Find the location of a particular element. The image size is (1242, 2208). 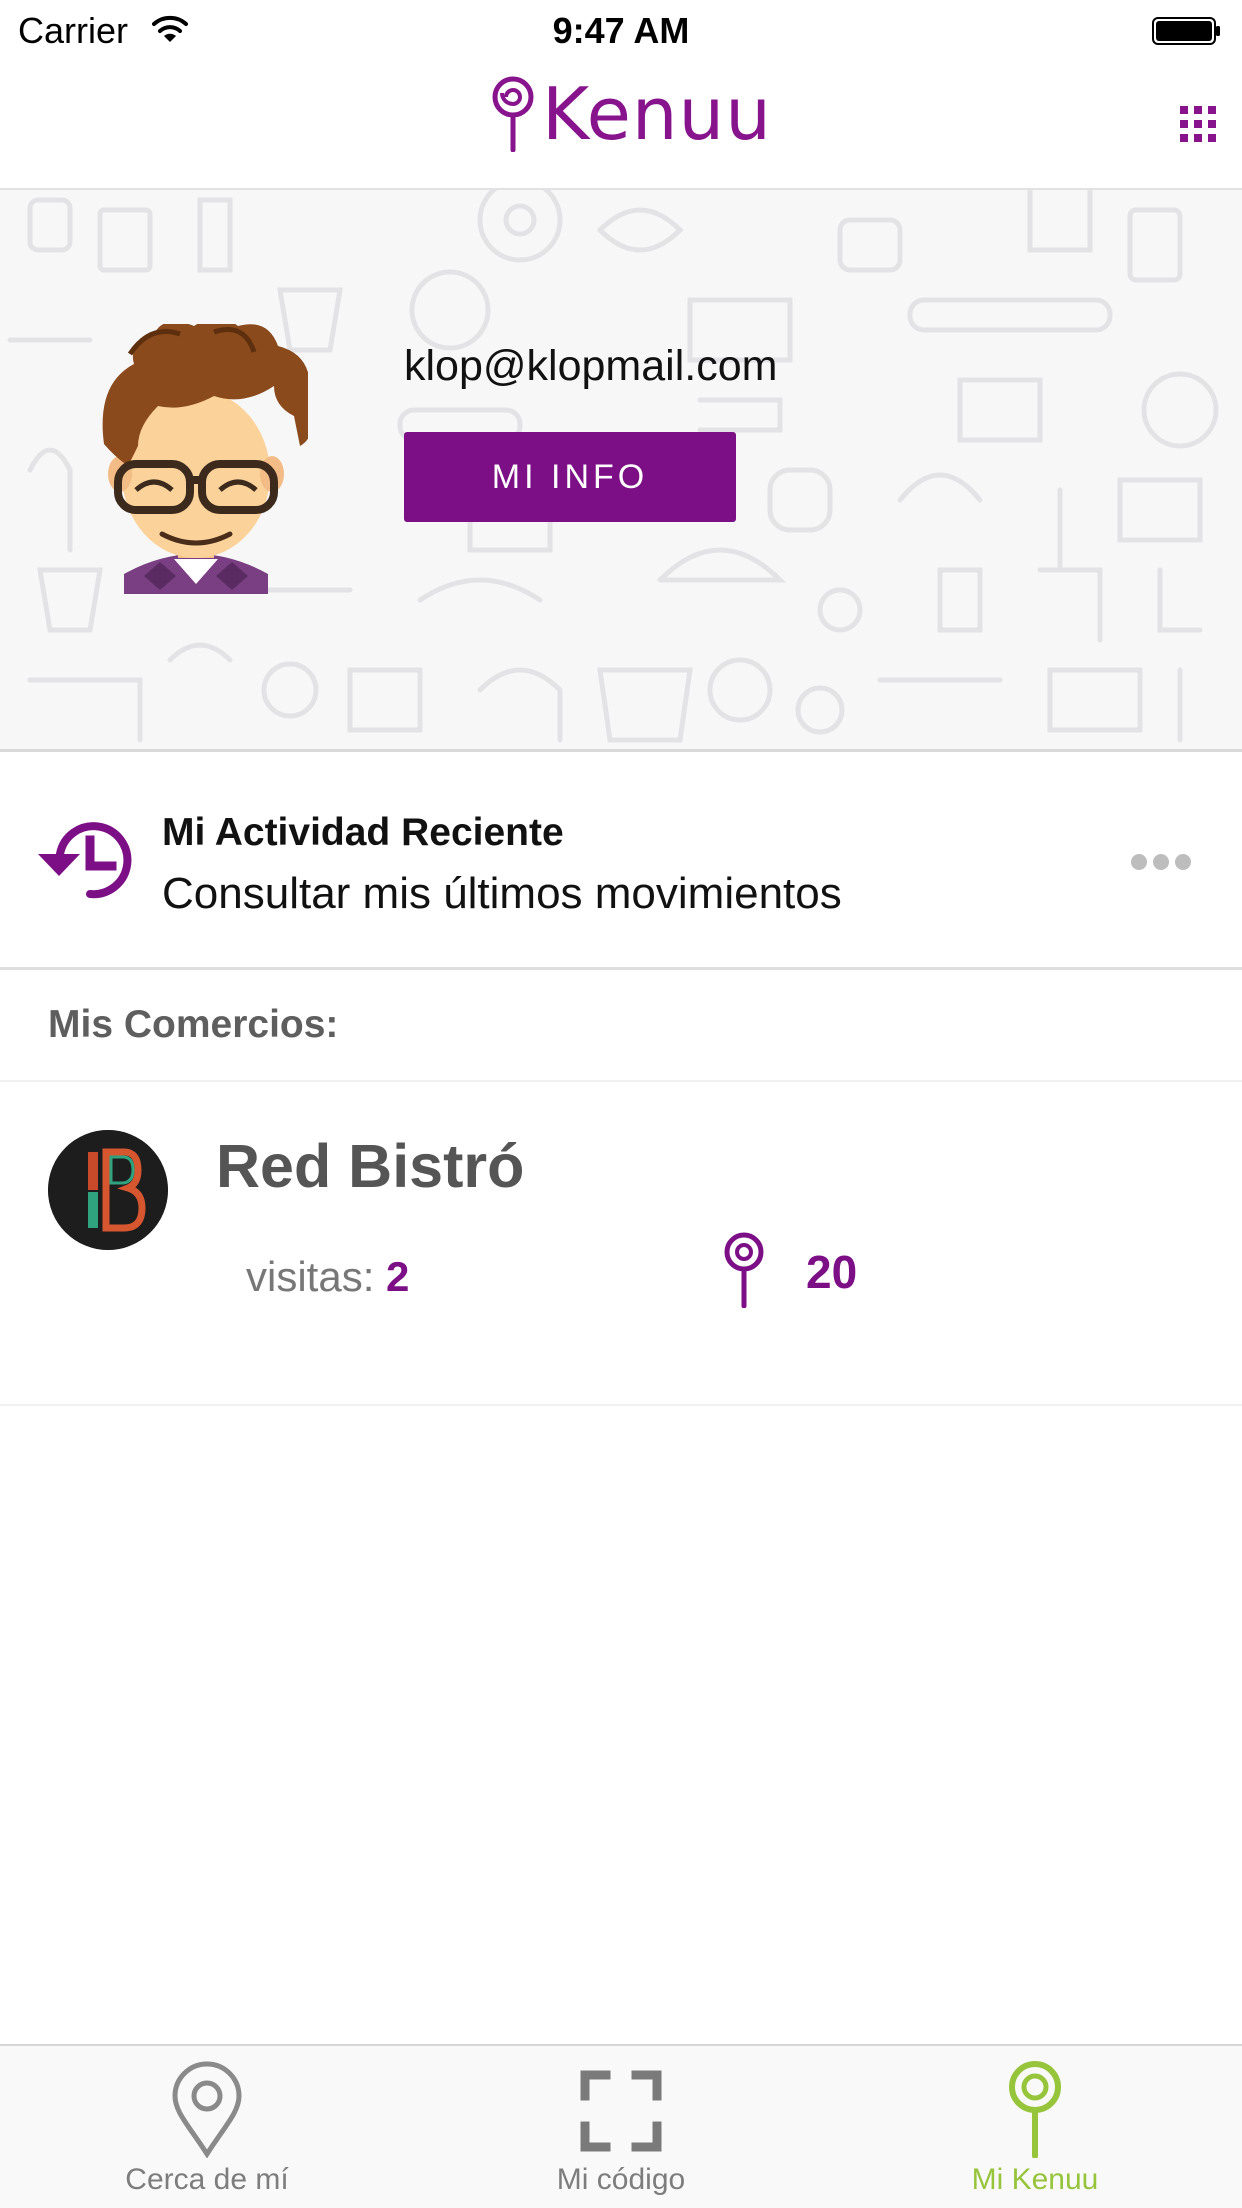

merchant-visits: visitas: 2 is located at coordinates (327, 1277).